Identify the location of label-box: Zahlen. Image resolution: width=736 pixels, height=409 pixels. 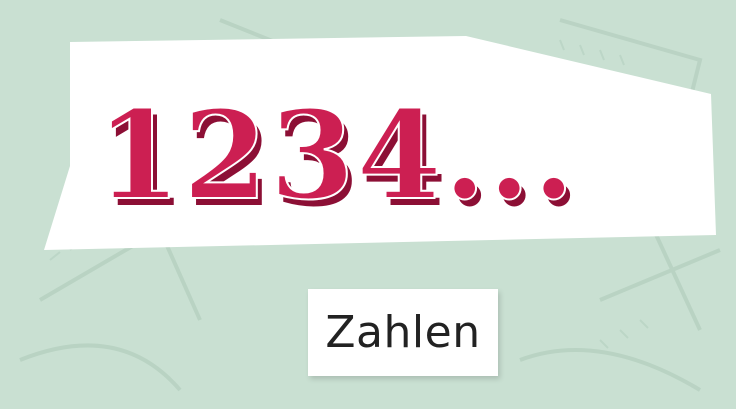
(403, 332).